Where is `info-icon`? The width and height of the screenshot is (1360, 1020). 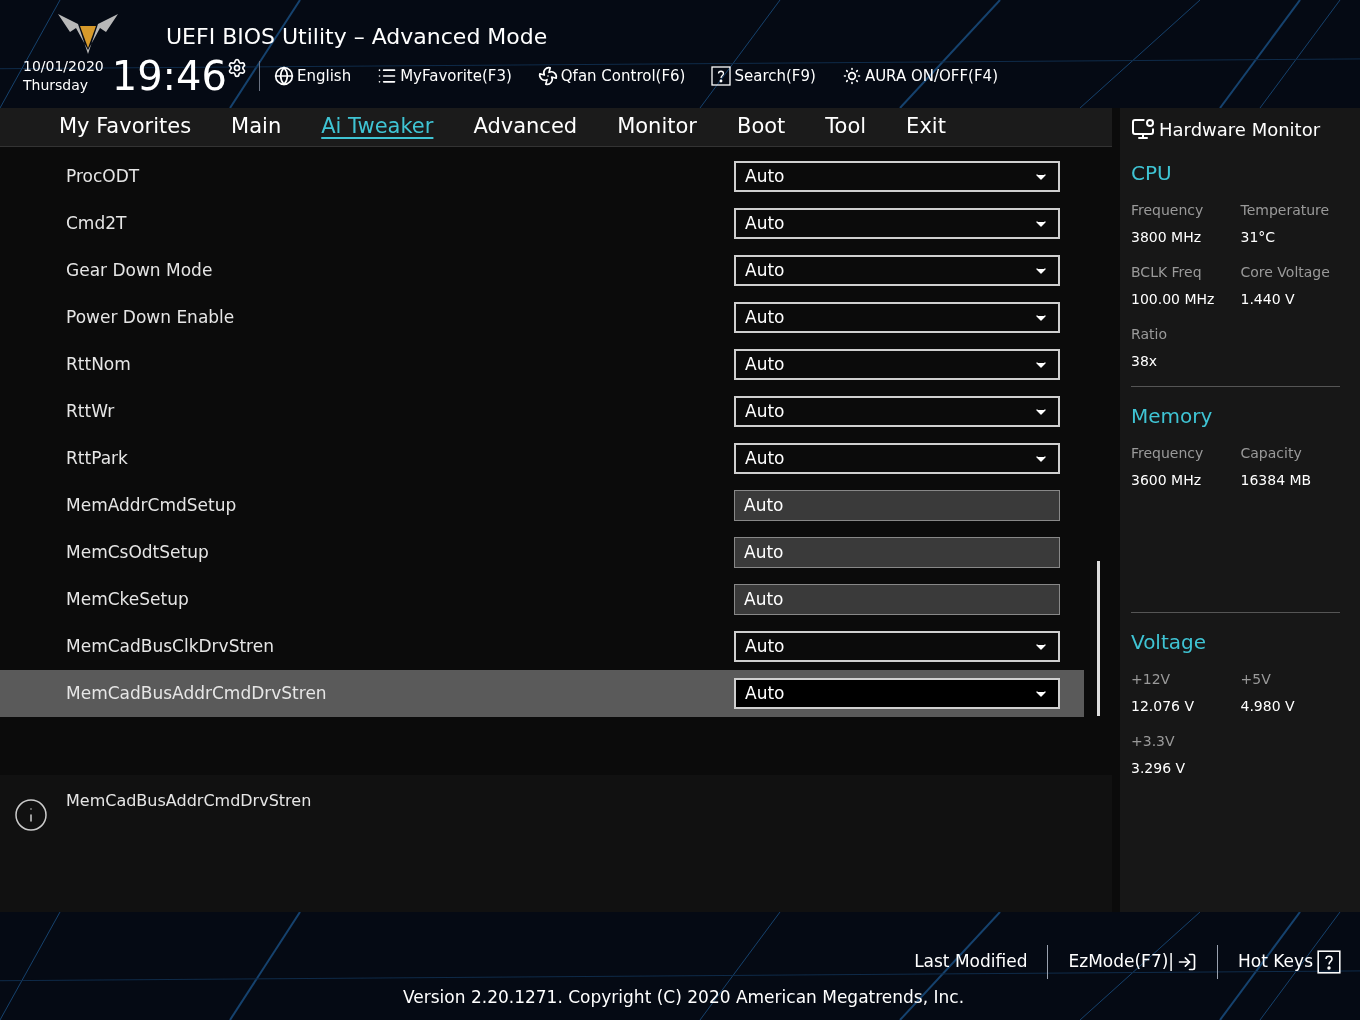 info-icon is located at coordinates (31, 815).